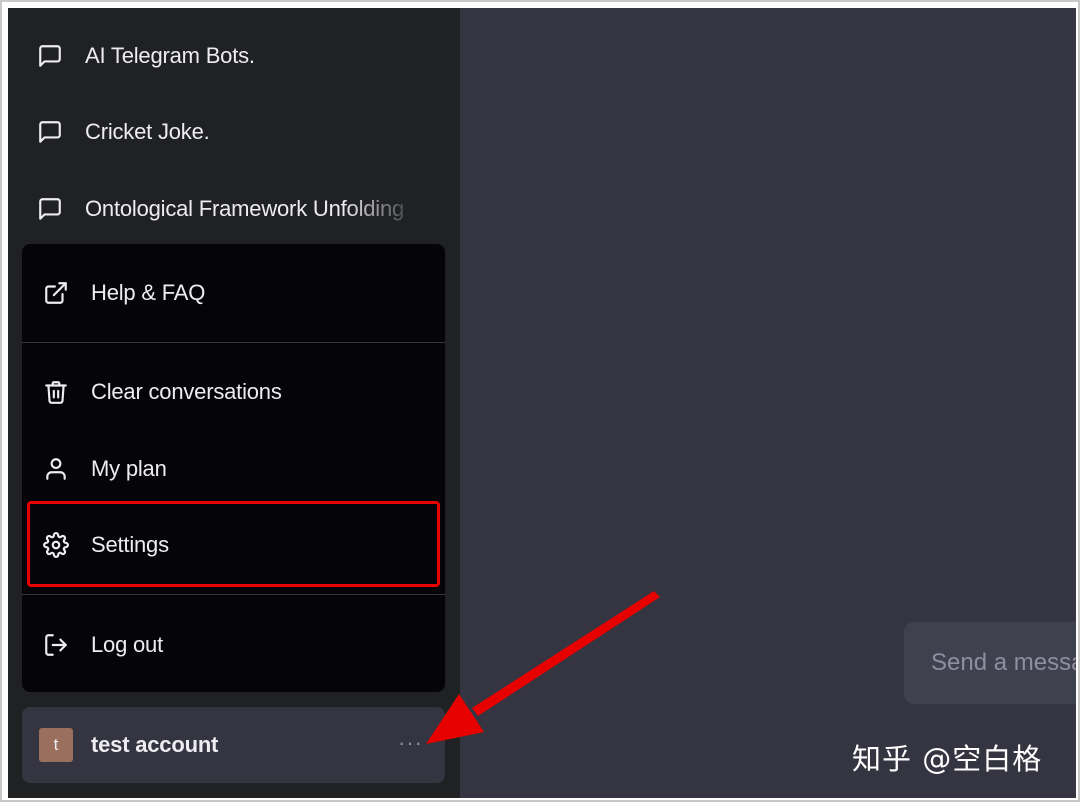 The image size is (1080, 804). I want to click on menu-item-my-plan: My plan, so click(233, 469).